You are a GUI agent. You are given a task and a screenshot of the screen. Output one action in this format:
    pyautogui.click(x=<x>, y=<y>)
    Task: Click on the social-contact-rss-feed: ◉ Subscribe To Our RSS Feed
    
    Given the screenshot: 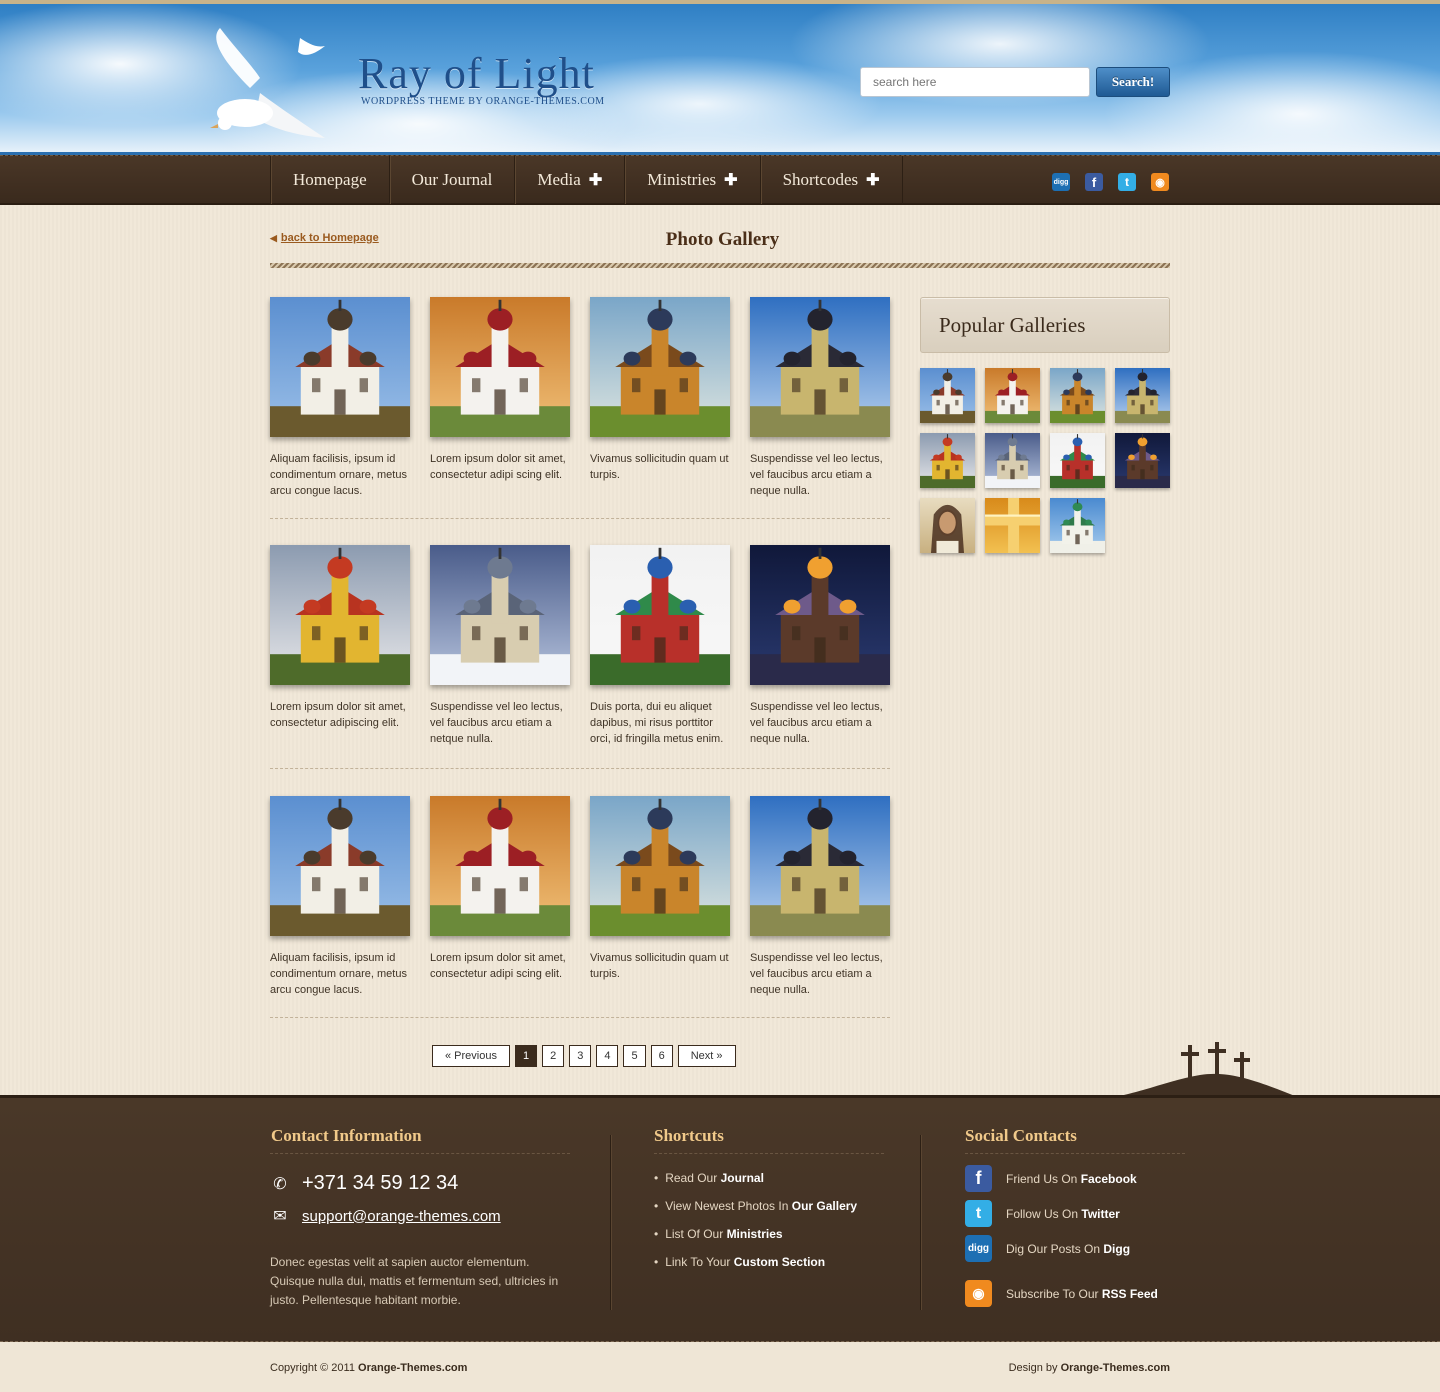 What is the action you would take?
    pyautogui.click(x=1061, y=1293)
    